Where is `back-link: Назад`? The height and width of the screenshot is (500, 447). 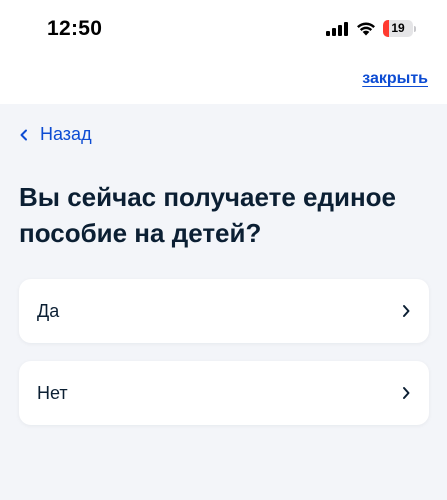
back-link: Назад is located at coordinates (55, 134).